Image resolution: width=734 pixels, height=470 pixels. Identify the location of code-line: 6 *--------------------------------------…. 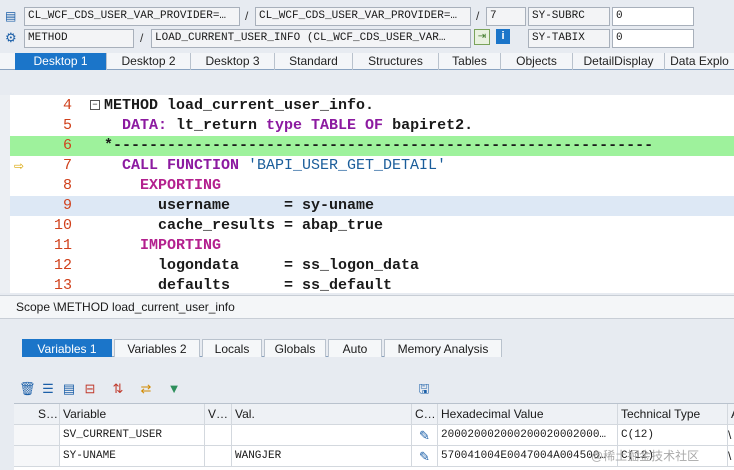
(372, 146).